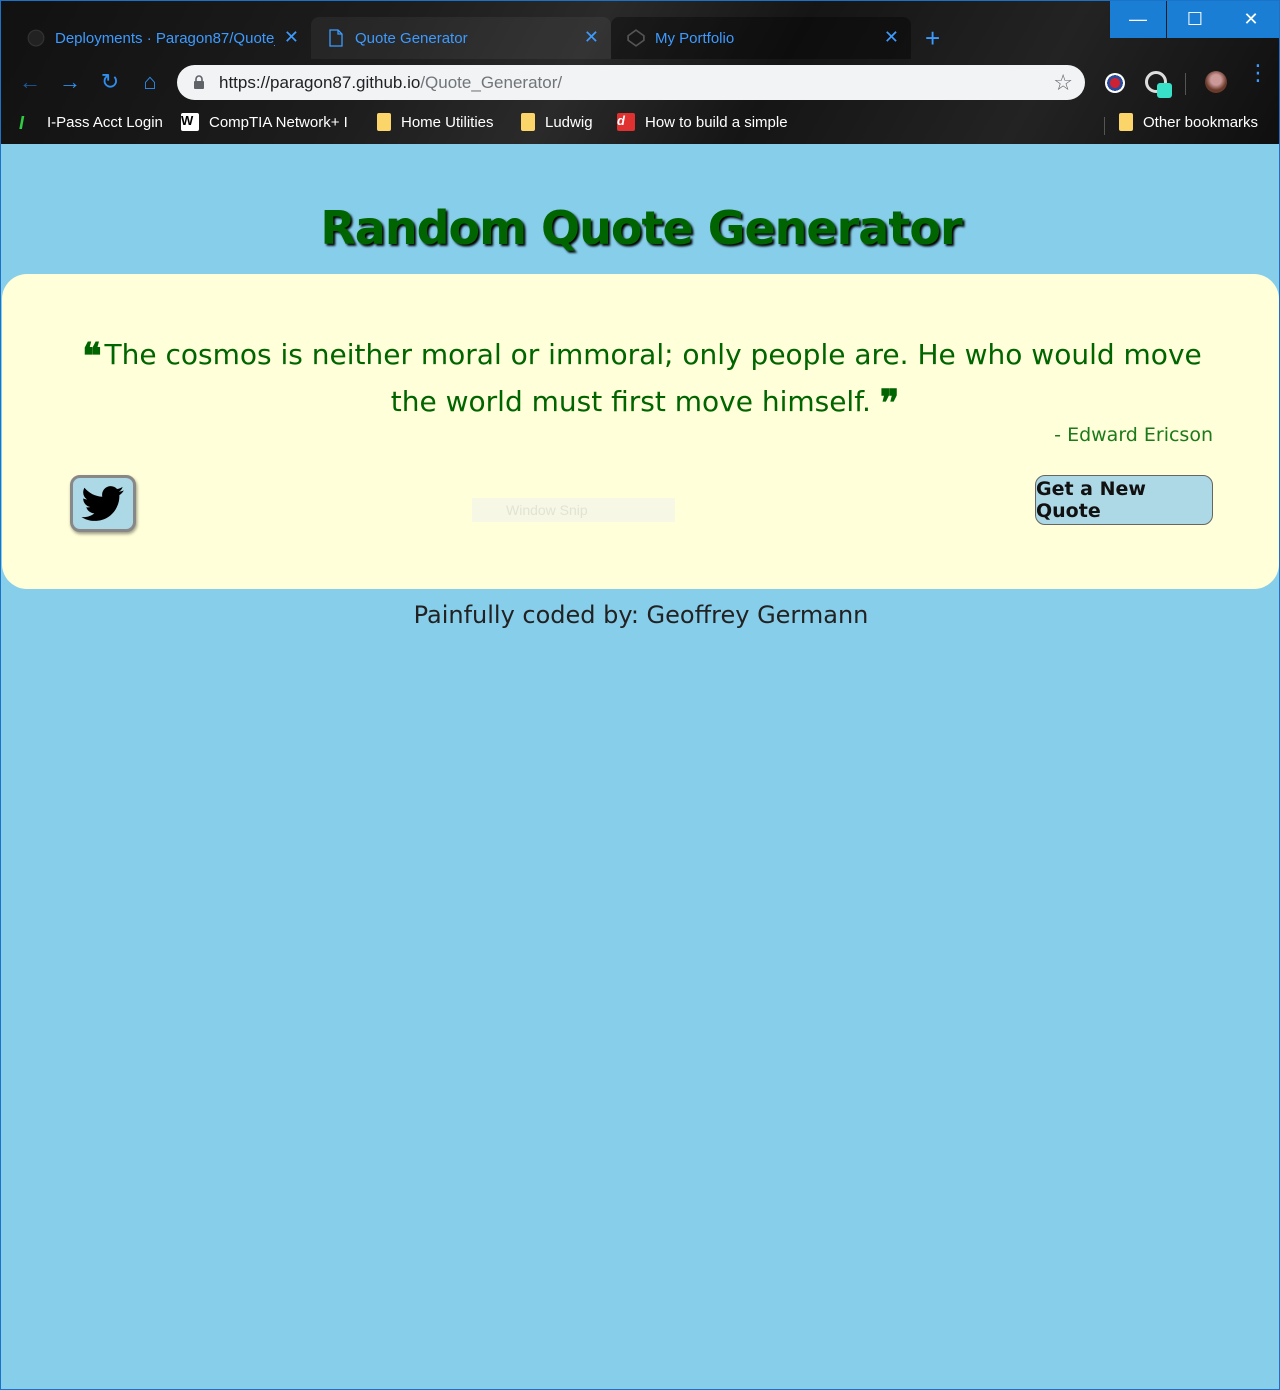  What do you see at coordinates (491, 82) in the screenshot?
I see `url-path: /Quote_Generator/` at bounding box center [491, 82].